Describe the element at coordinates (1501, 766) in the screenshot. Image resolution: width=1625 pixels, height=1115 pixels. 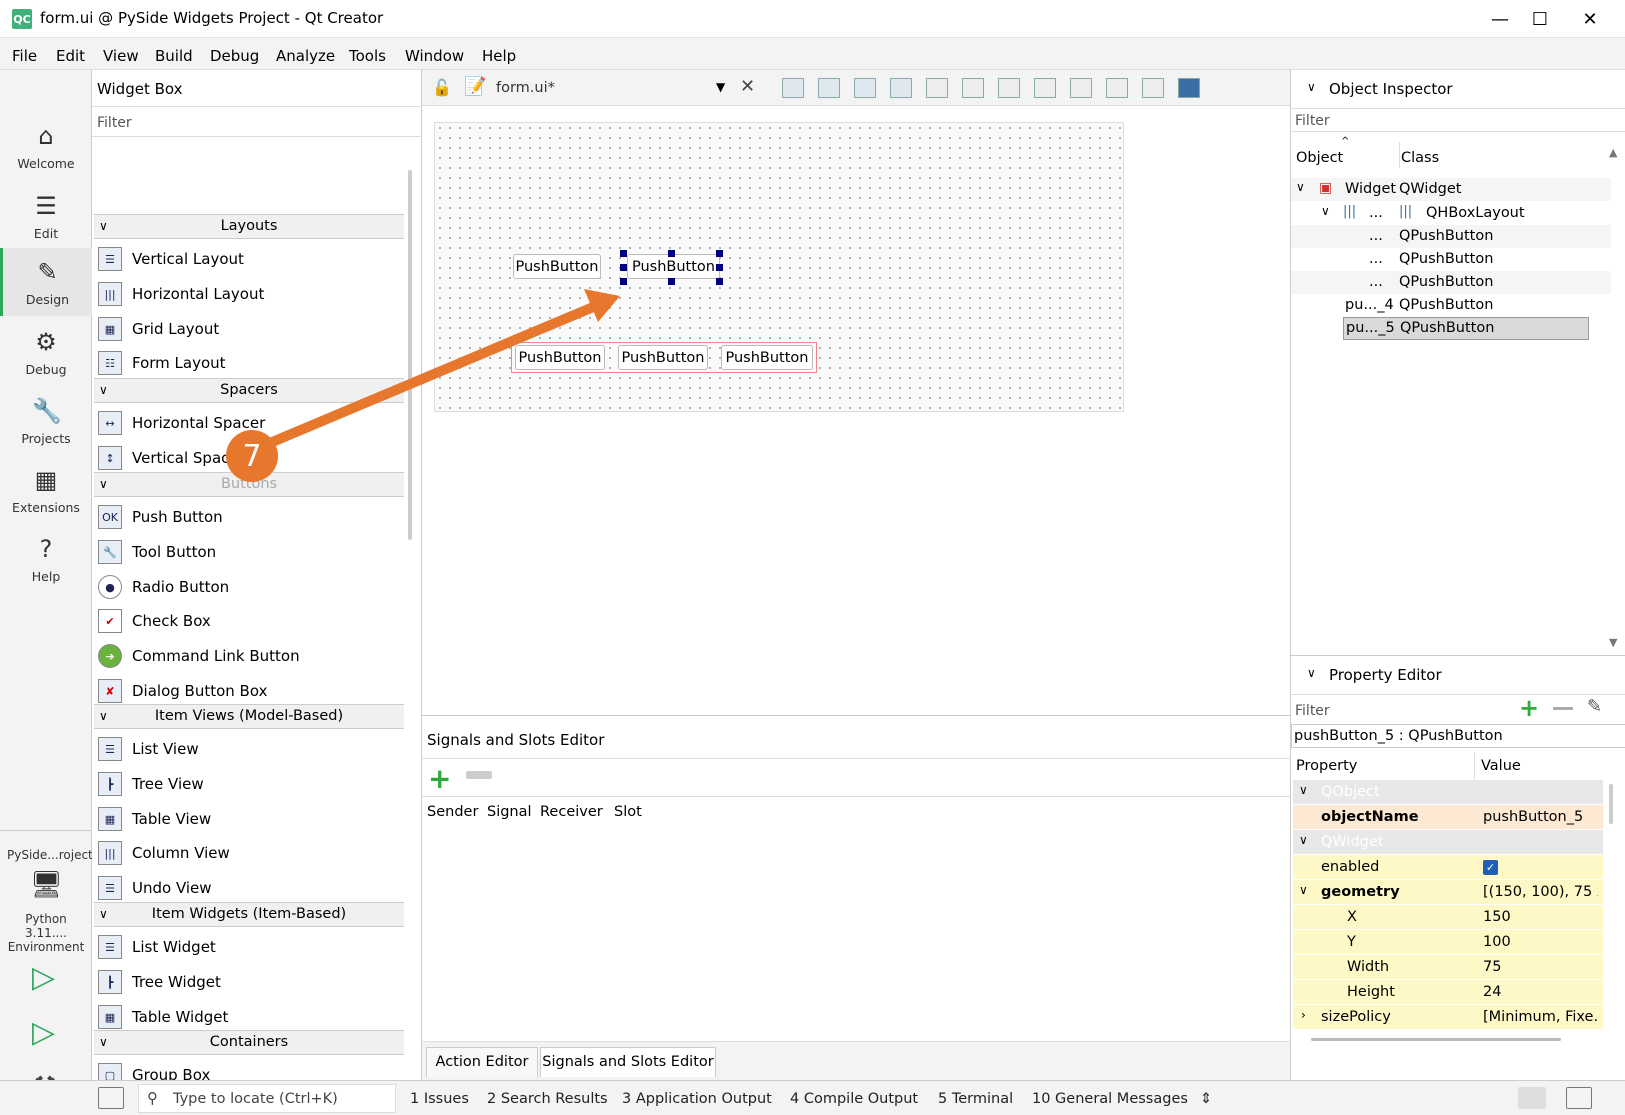
I see `column-value: Value` at that location.